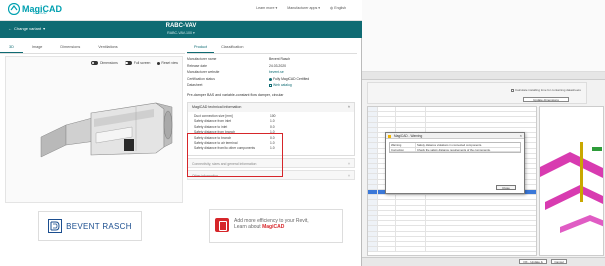 This screenshot has height=266, width=605. Describe the element at coordinates (349, 163) in the screenshot. I see `chevron-down-icon: ˅` at that location.